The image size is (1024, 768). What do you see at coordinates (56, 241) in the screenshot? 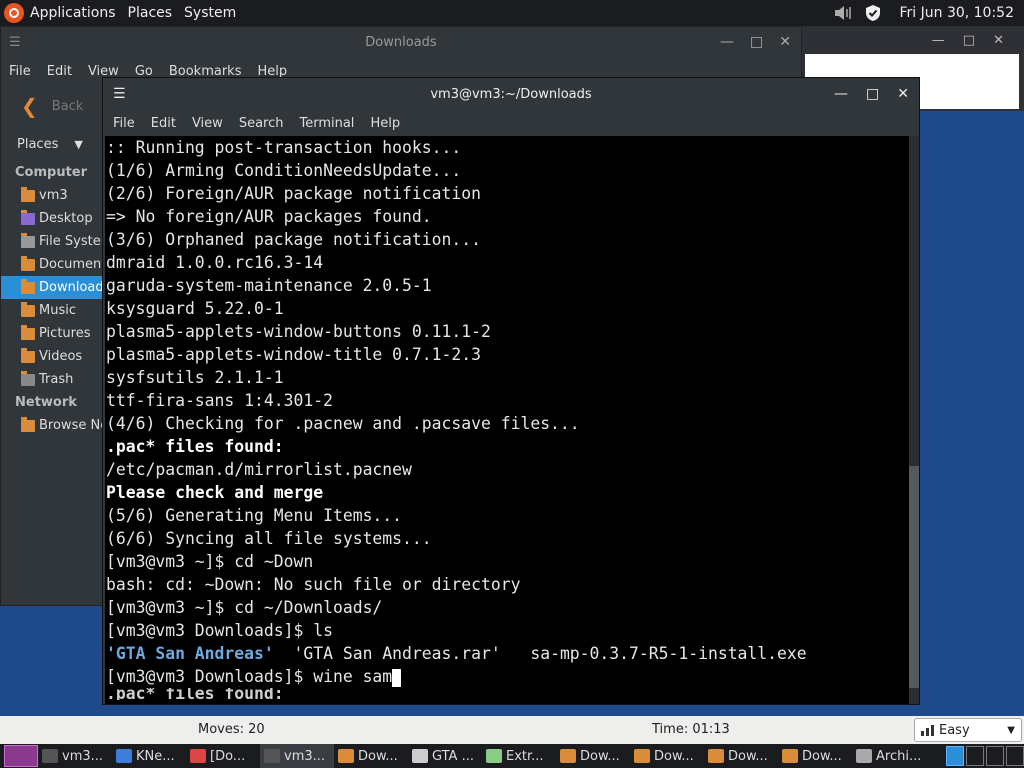
I see `sidebar-item-file-system: File System` at bounding box center [56, 241].